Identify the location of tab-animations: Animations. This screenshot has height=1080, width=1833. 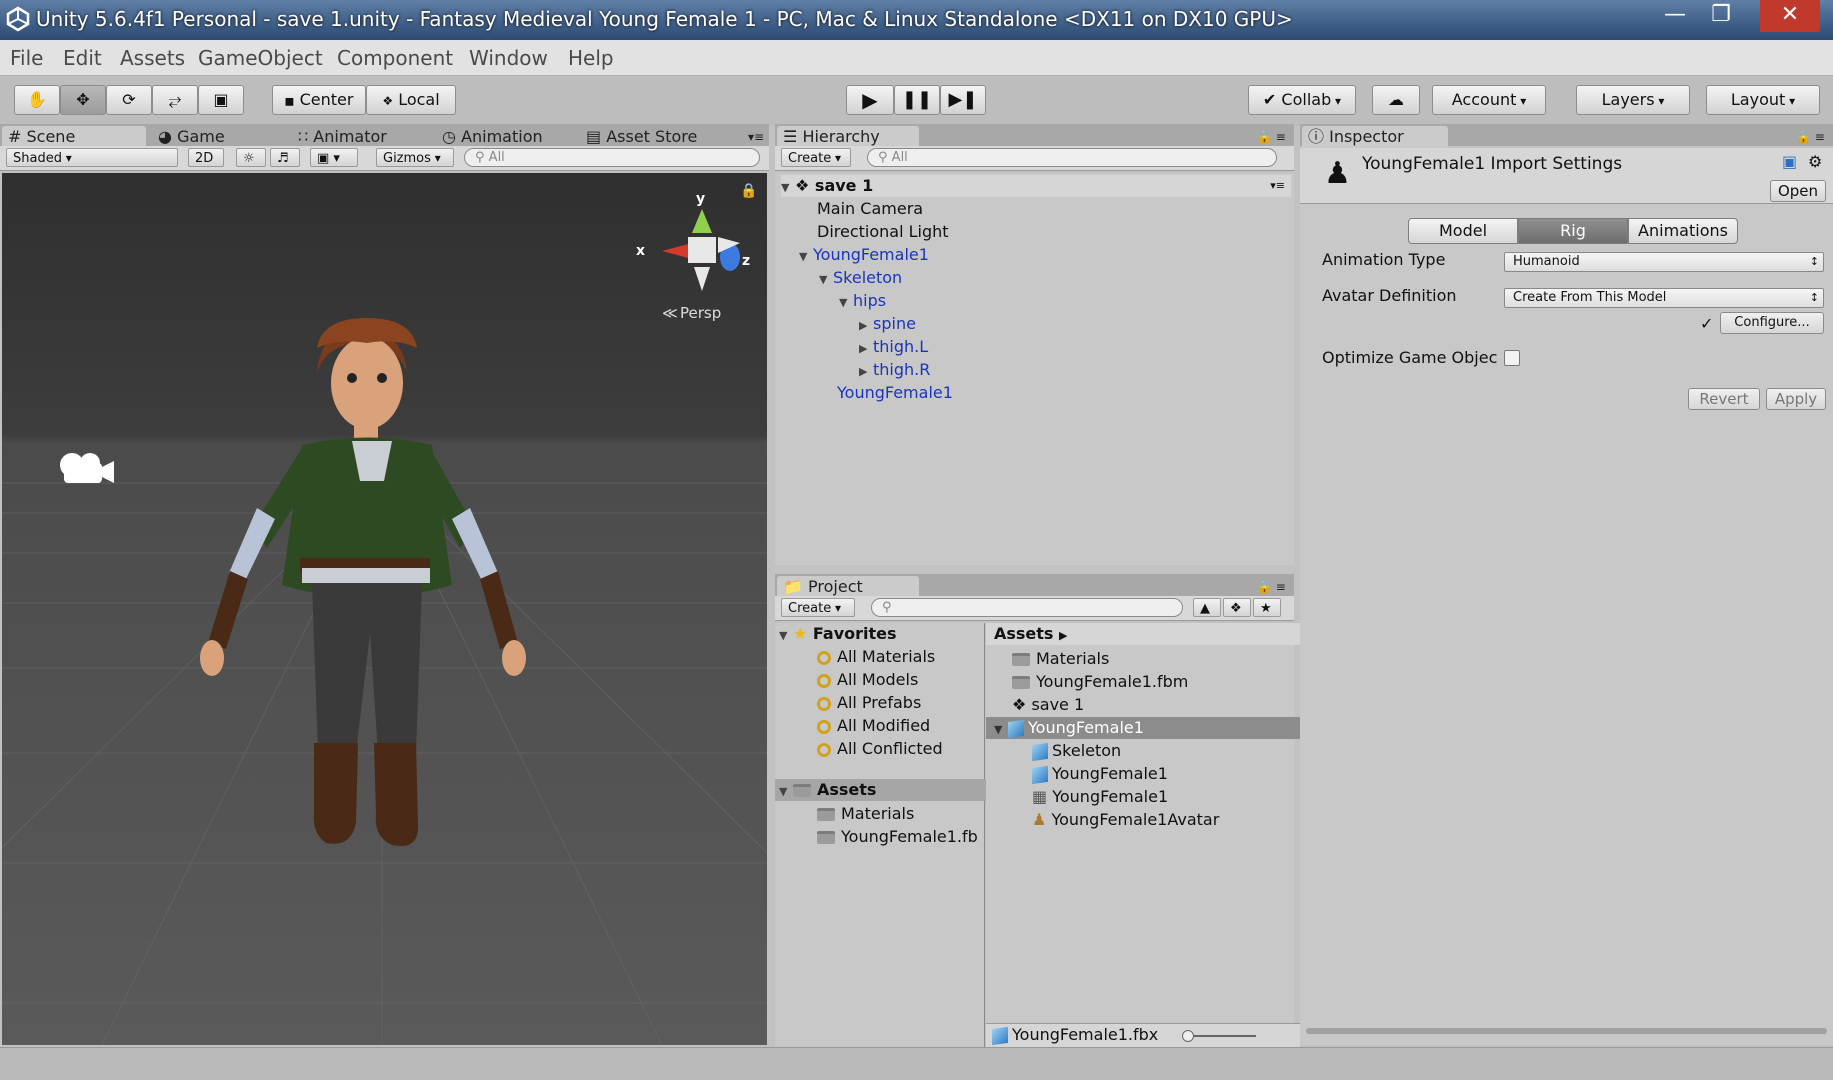
(1683, 231).